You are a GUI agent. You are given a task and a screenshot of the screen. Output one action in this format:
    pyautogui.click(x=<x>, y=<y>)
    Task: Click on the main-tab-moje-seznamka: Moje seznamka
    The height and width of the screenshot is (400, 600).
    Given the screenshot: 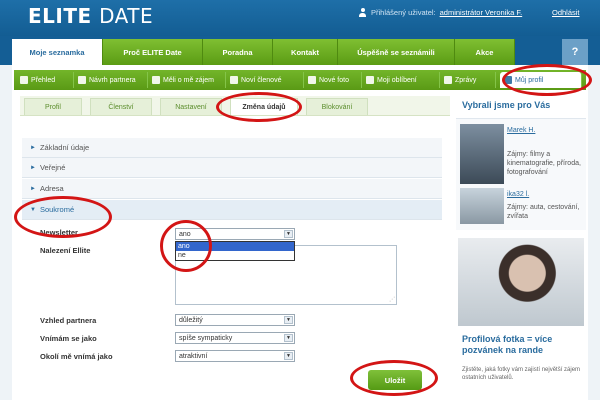 What is the action you would take?
    pyautogui.click(x=57, y=52)
    